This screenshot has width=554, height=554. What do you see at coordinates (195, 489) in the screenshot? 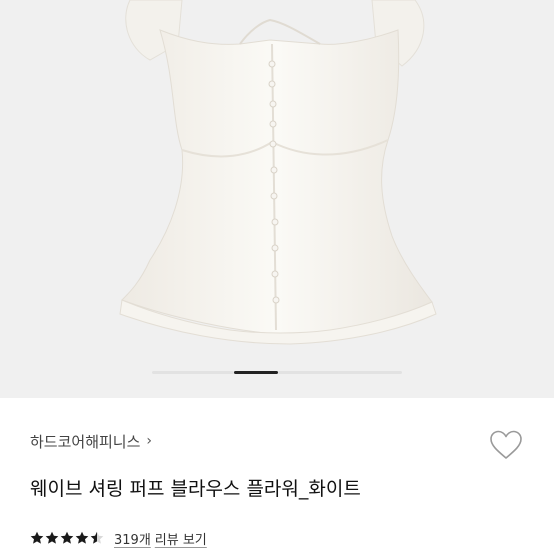
I see `product-title: 웨이브 셔링 퍼프 블라우스 플라워_화이트` at bounding box center [195, 489].